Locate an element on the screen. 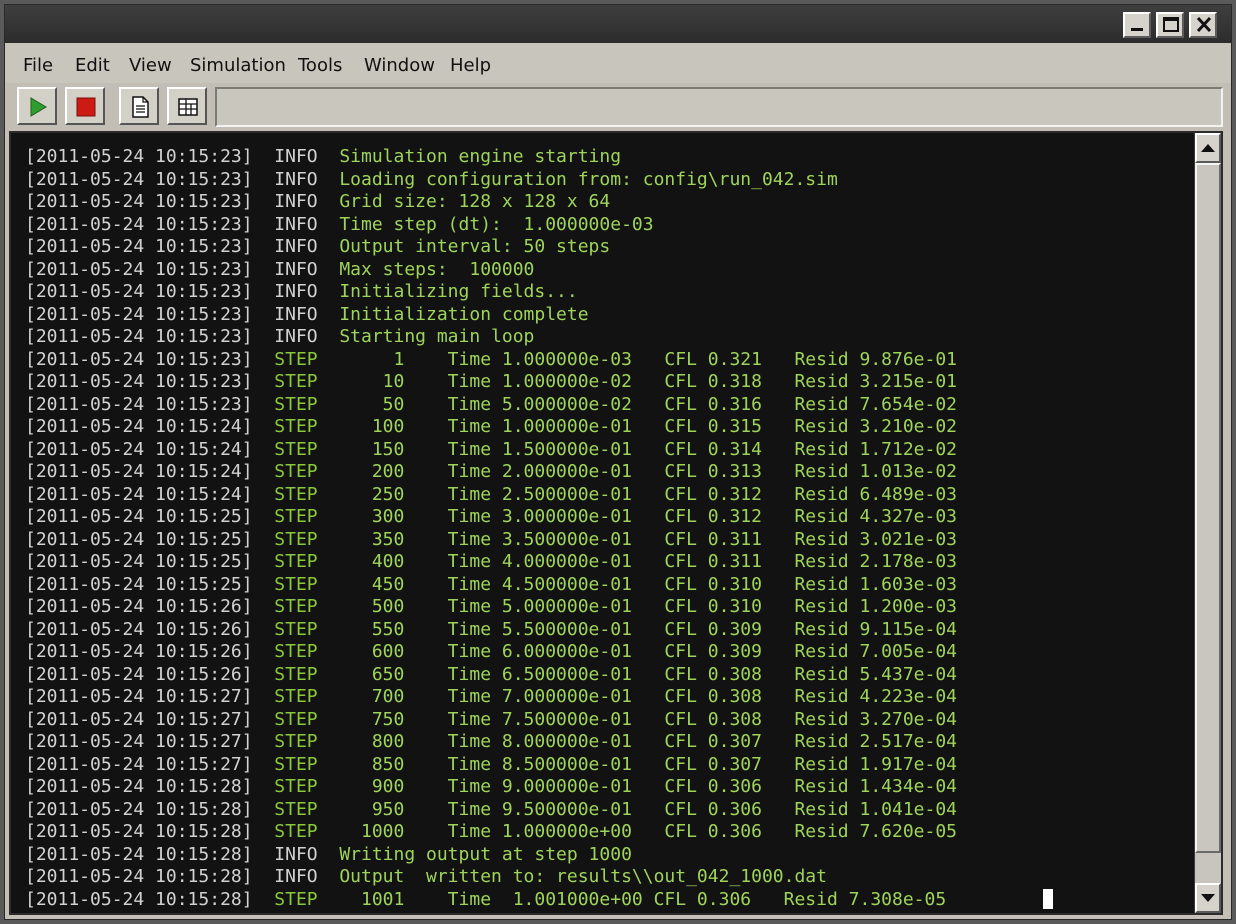 The height and width of the screenshot is (924, 1236). scroll-down-button is located at coordinates (1208, 898).